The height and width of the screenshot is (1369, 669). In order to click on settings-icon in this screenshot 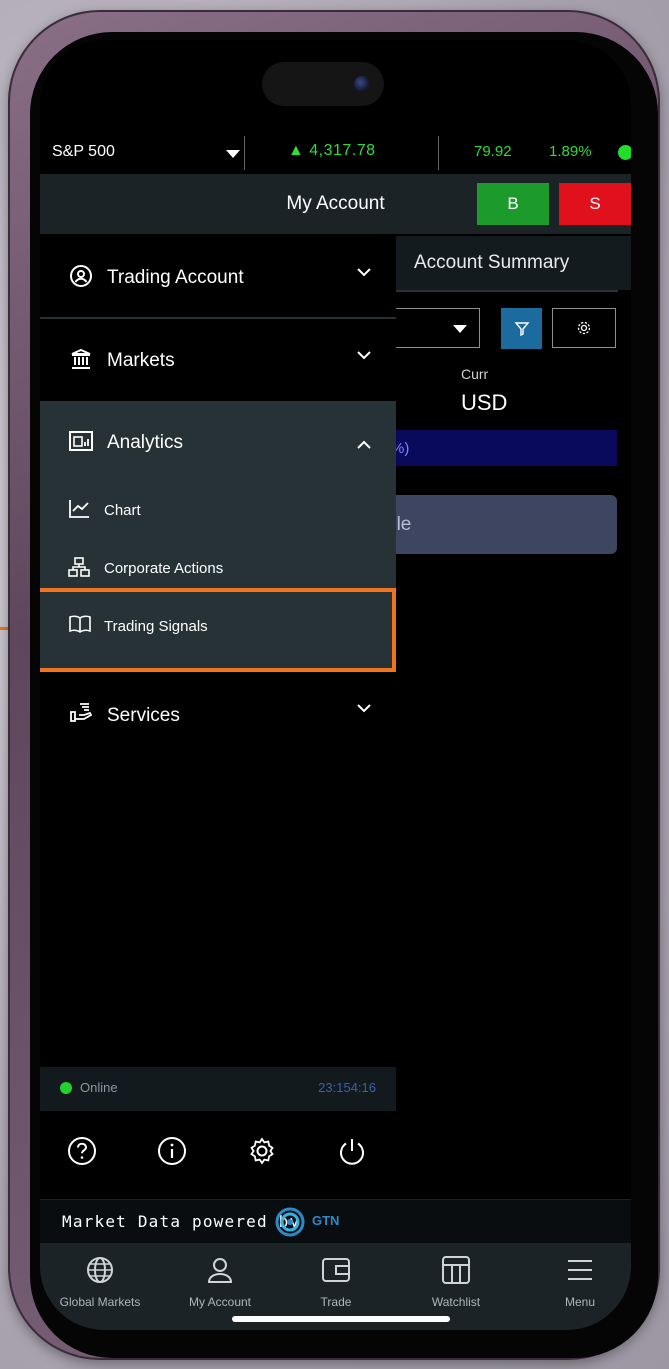, I will do `click(262, 1151)`.